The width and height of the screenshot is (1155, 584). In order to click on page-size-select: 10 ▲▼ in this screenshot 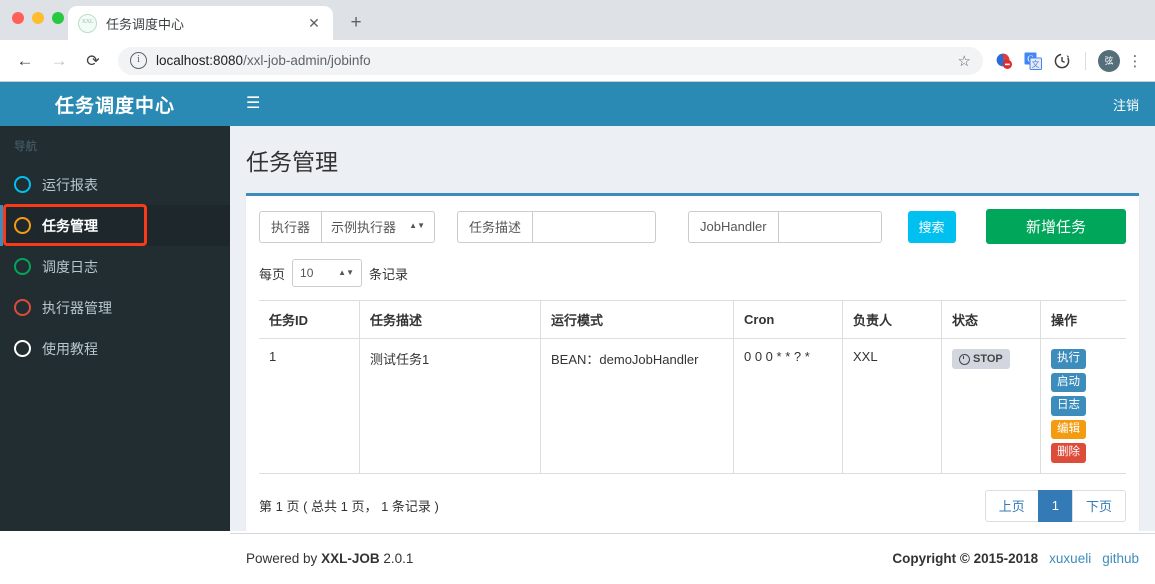, I will do `click(327, 273)`.